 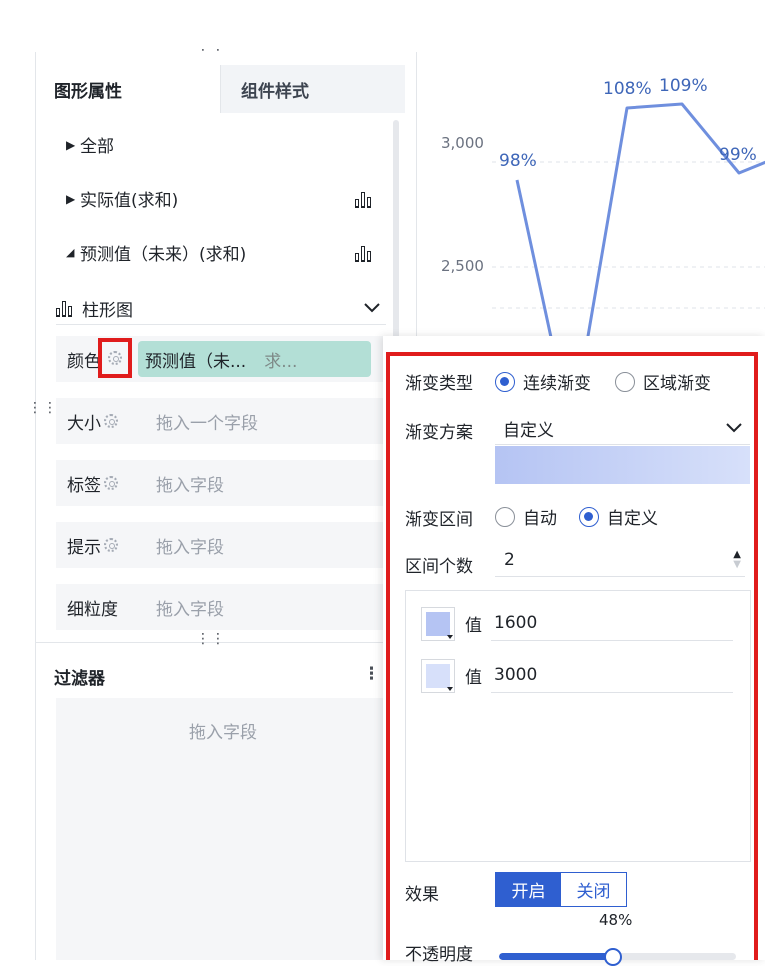 I want to click on opacity-slider-thumb, so click(x=612, y=957).